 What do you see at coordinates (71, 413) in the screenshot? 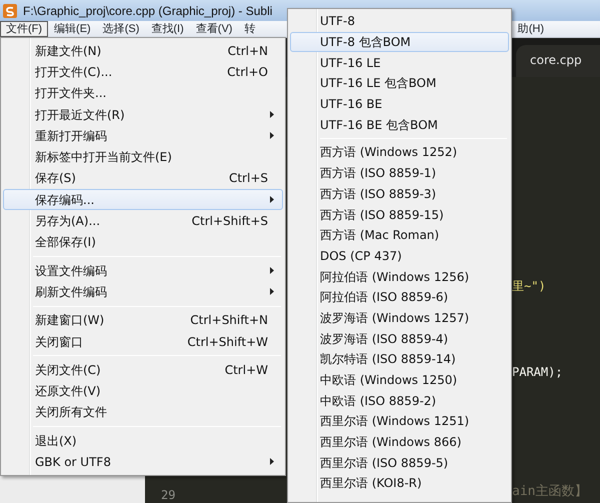
I see `menu-item-label: 关闭所有文件` at bounding box center [71, 413].